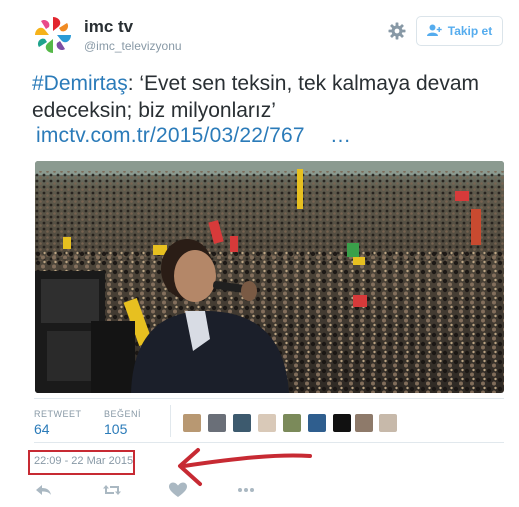  What do you see at coordinates (170, 136) in the screenshot?
I see `tweet-url-link: imctv.com.tr/2015/03/22/767` at bounding box center [170, 136].